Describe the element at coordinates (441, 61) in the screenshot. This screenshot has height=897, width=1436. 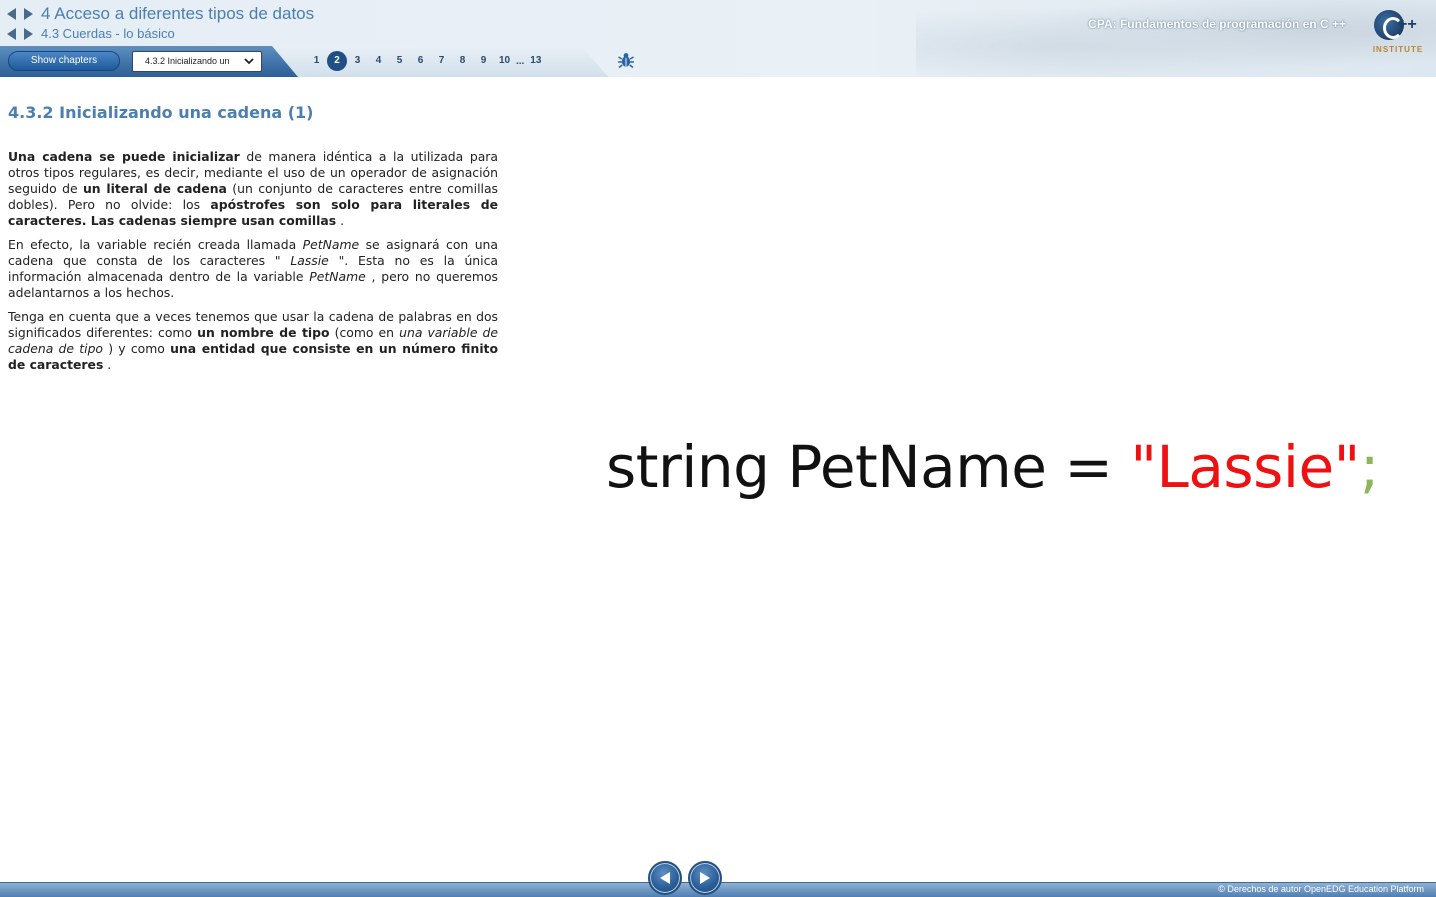
I see `page-link-7: 7` at that location.